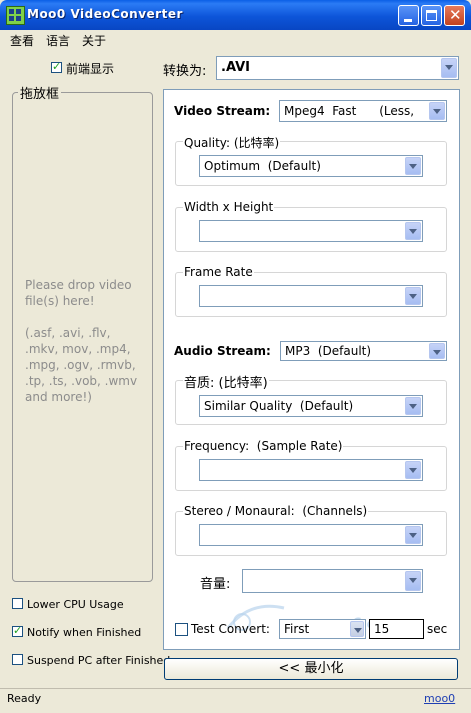 The width and height of the screenshot is (471, 713). I want to click on notify-when-finished-checkbox, so click(17, 630).